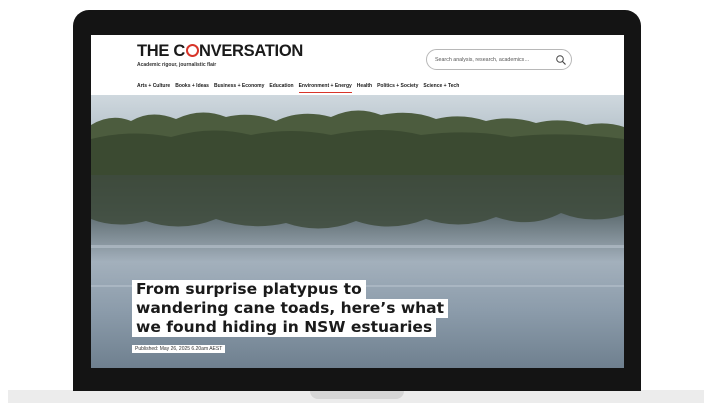 The image size is (704, 403). I want to click on published-date: Published: May 26, 2025 6.20am AEST, so click(179, 349).